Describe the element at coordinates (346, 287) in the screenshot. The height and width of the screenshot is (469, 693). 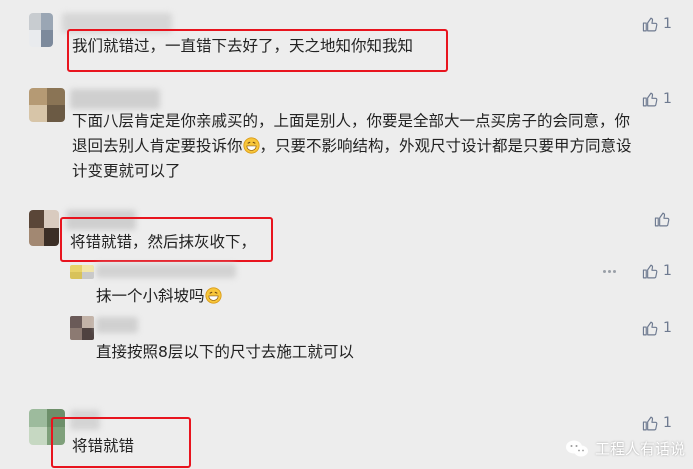
I see `reply-item: 1 抹一个小斜坡吗` at that location.